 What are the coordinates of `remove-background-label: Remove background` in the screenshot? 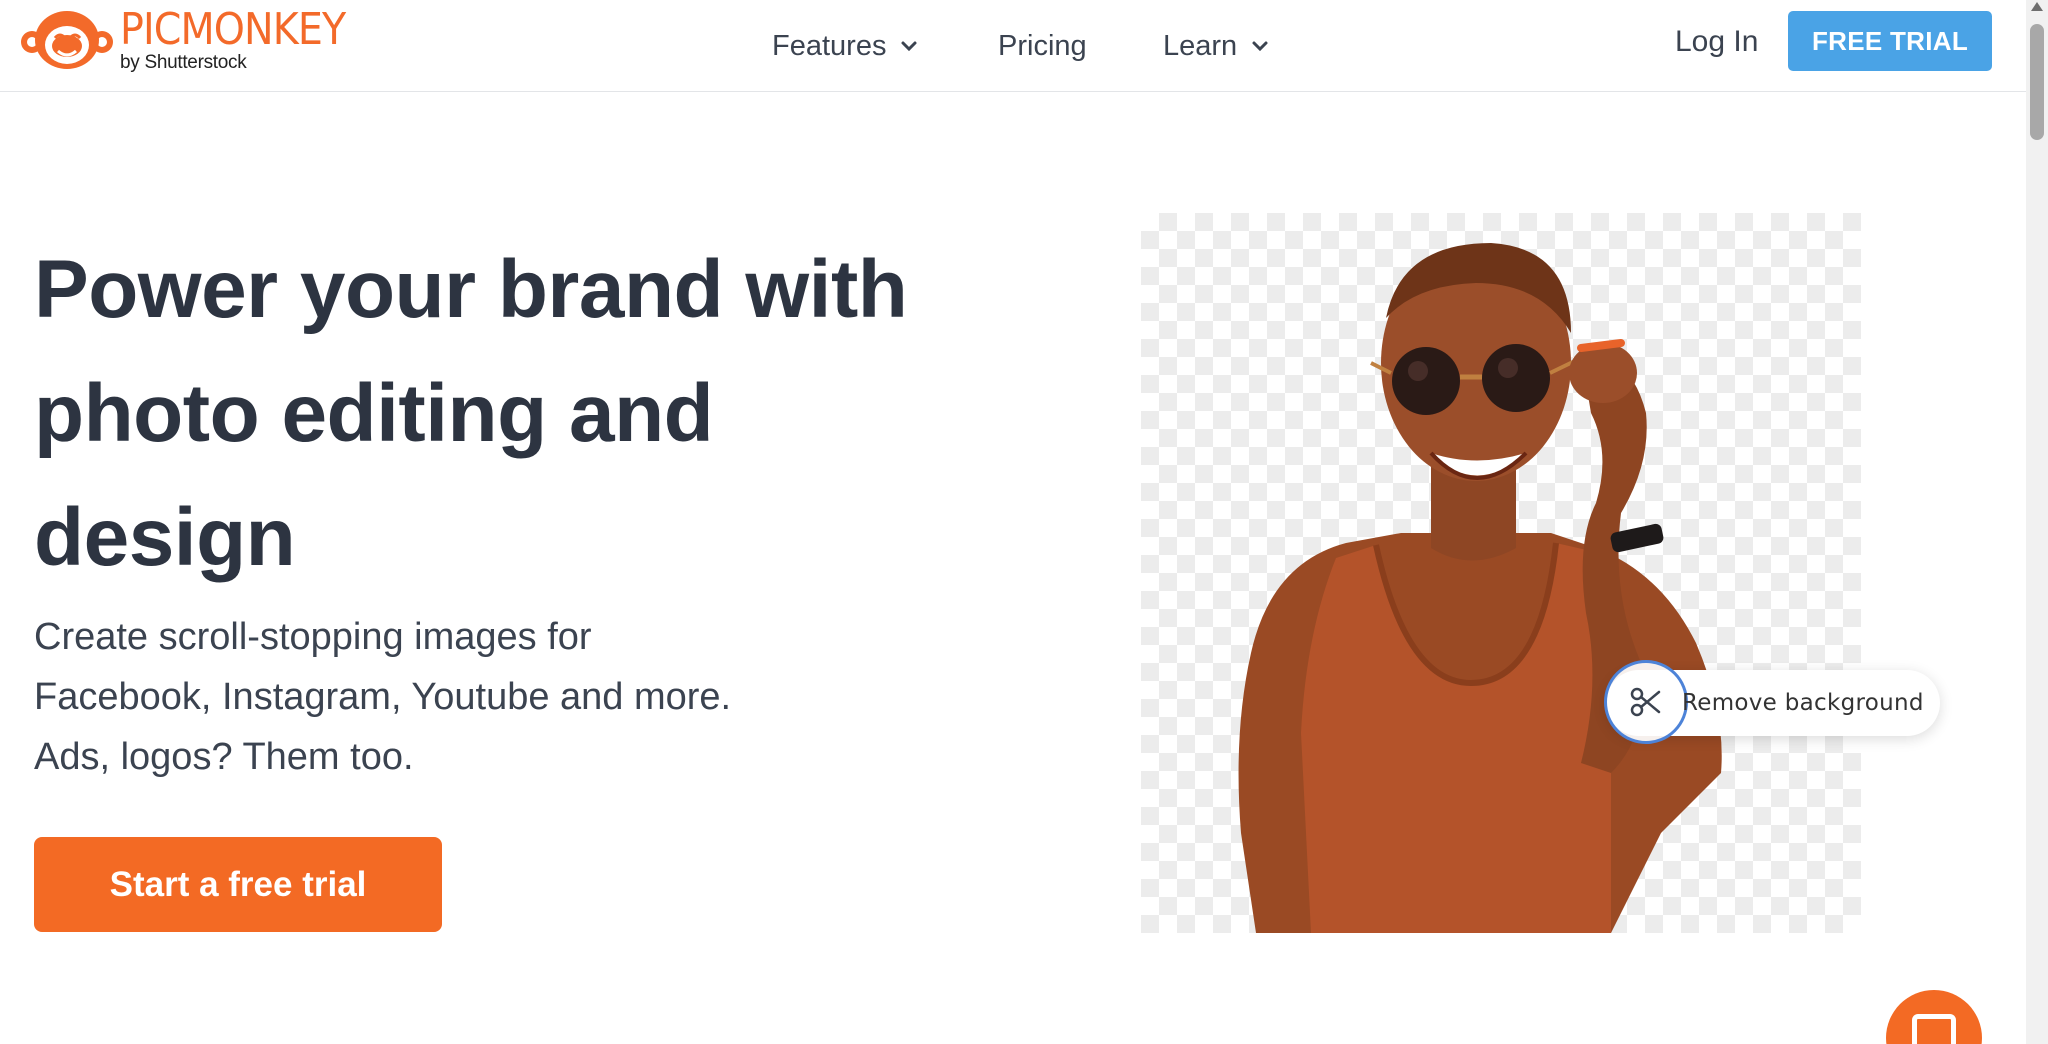 It's located at (1803, 703).